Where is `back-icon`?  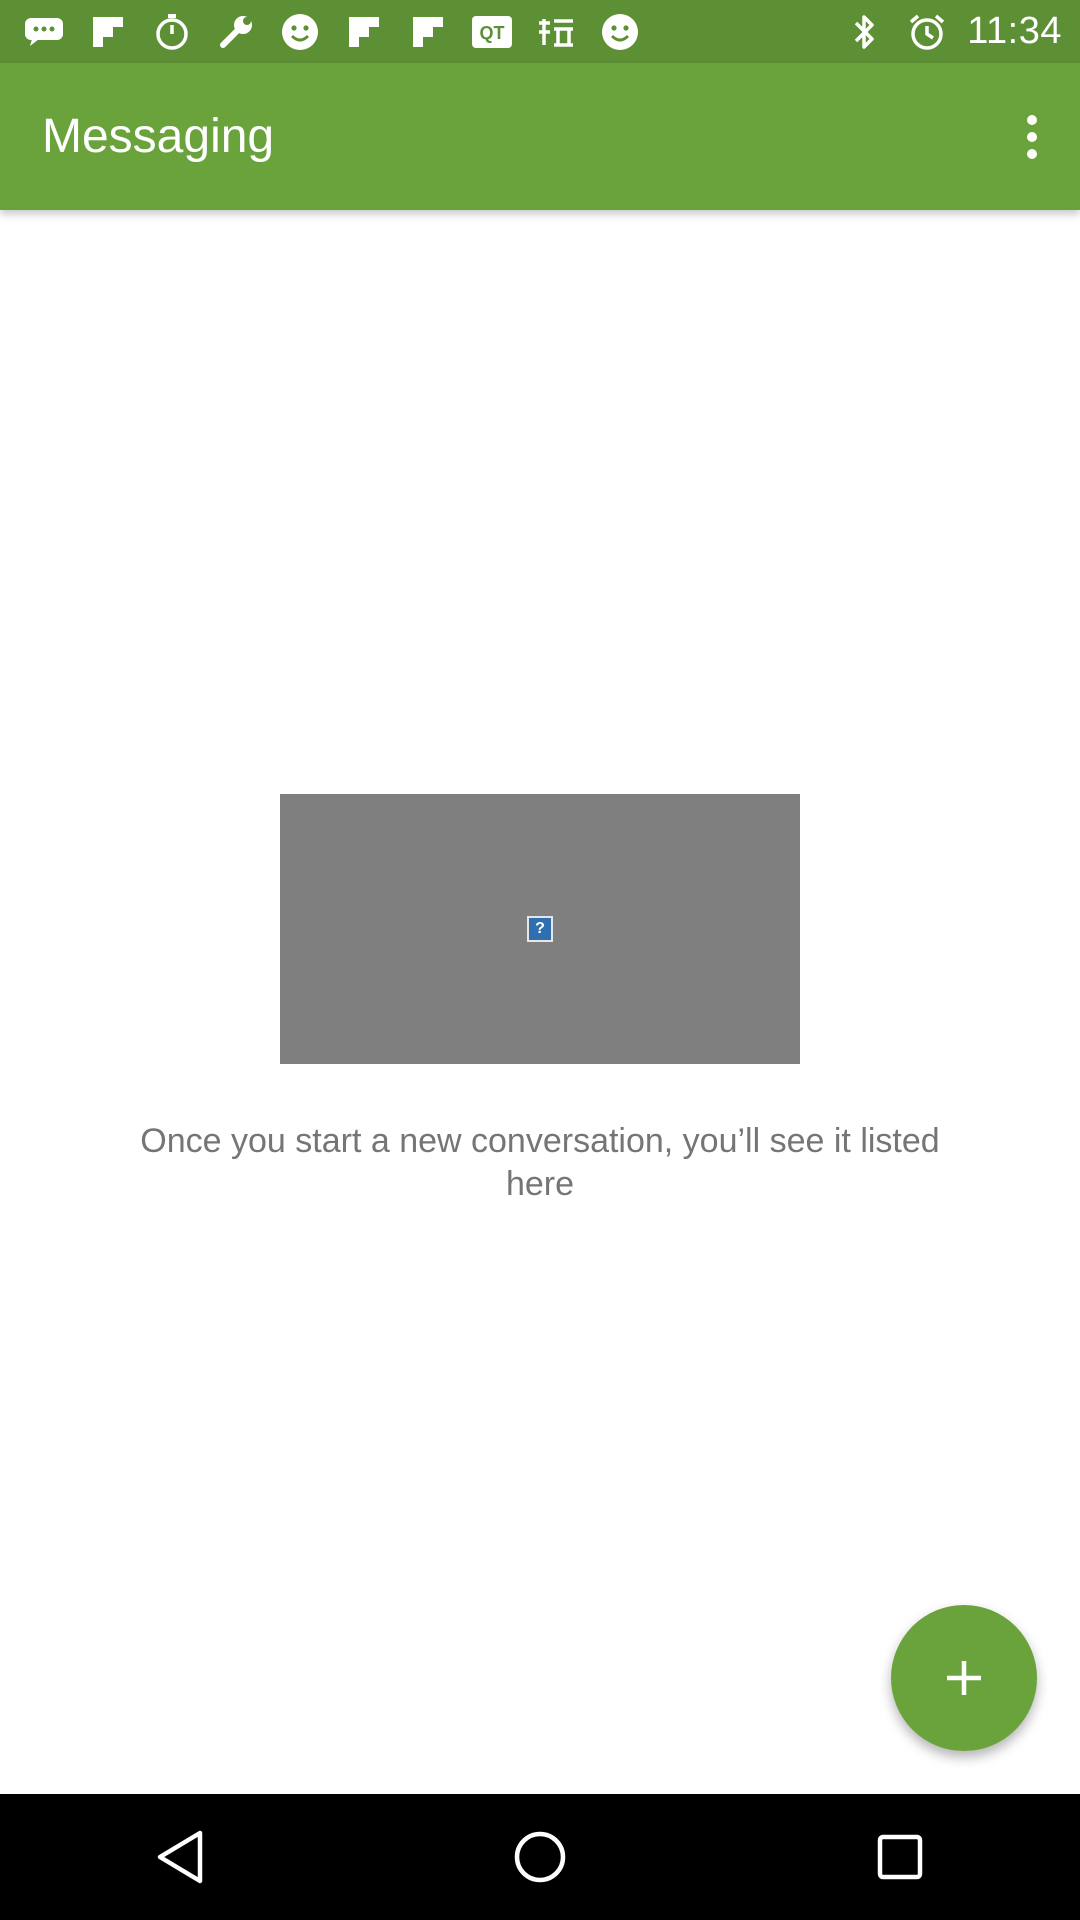 back-icon is located at coordinates (180, 1857).